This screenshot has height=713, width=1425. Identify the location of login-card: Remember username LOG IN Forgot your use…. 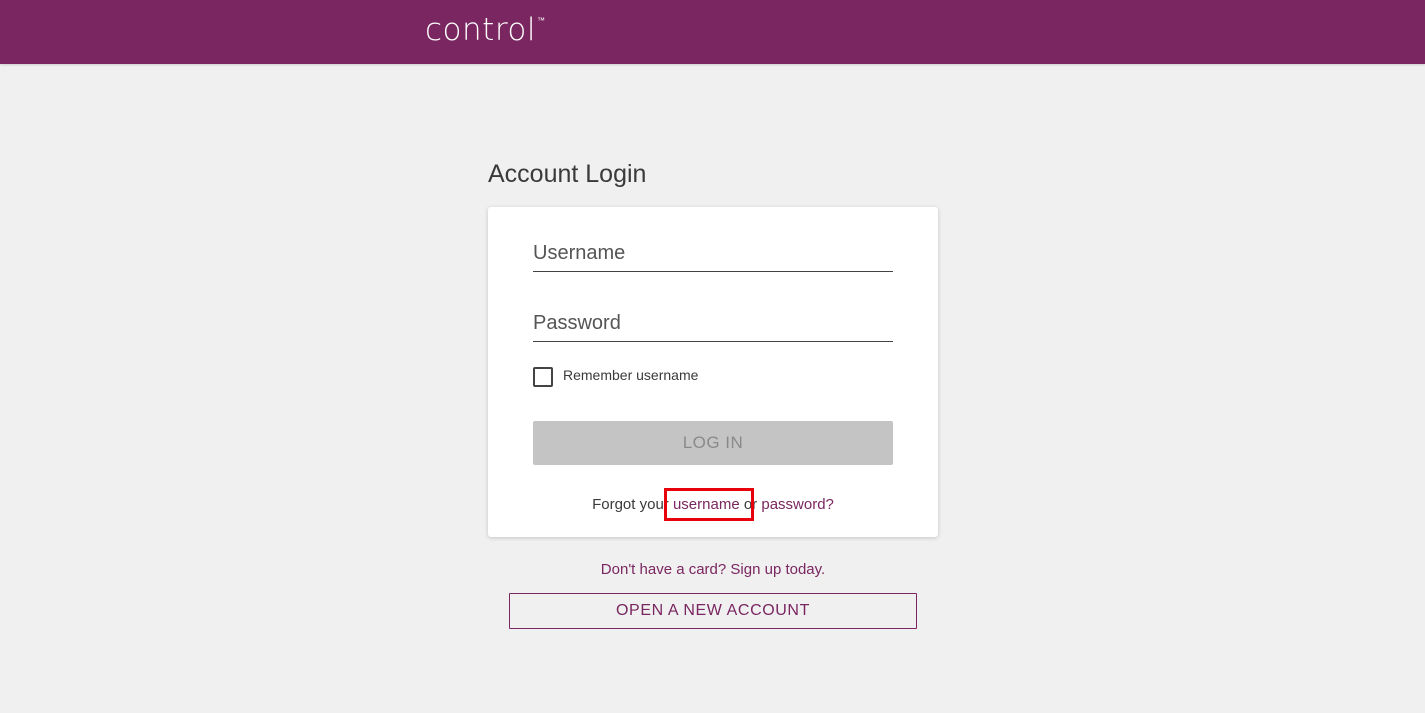
(713, 372).